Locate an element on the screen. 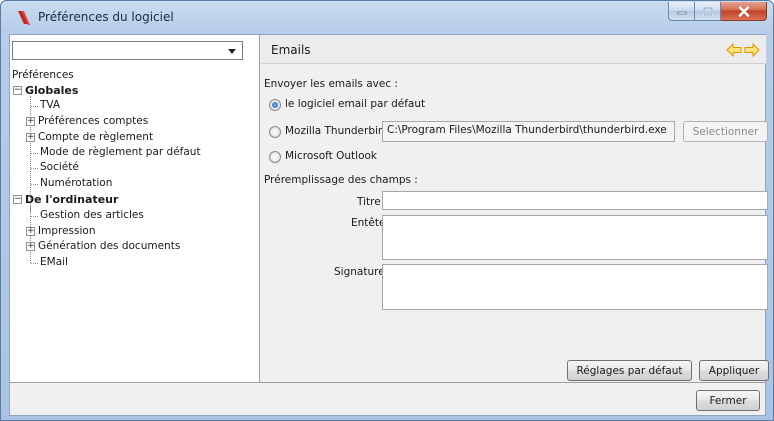 This screenshot has height=421, width=774. radio-outlook is located at coordinates (275, 157).